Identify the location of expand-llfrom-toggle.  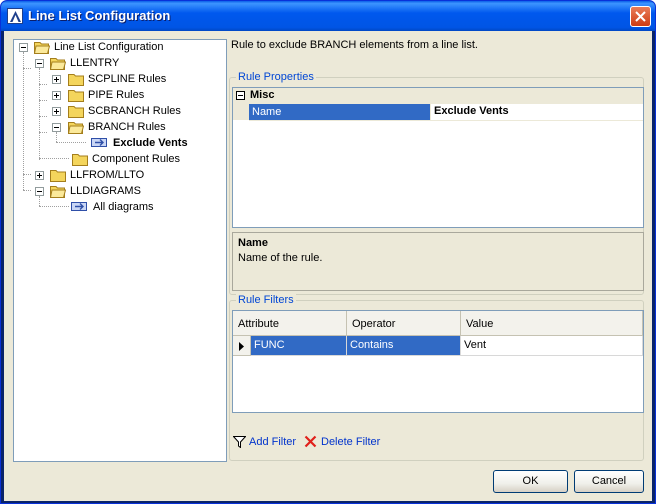
(39, 175).